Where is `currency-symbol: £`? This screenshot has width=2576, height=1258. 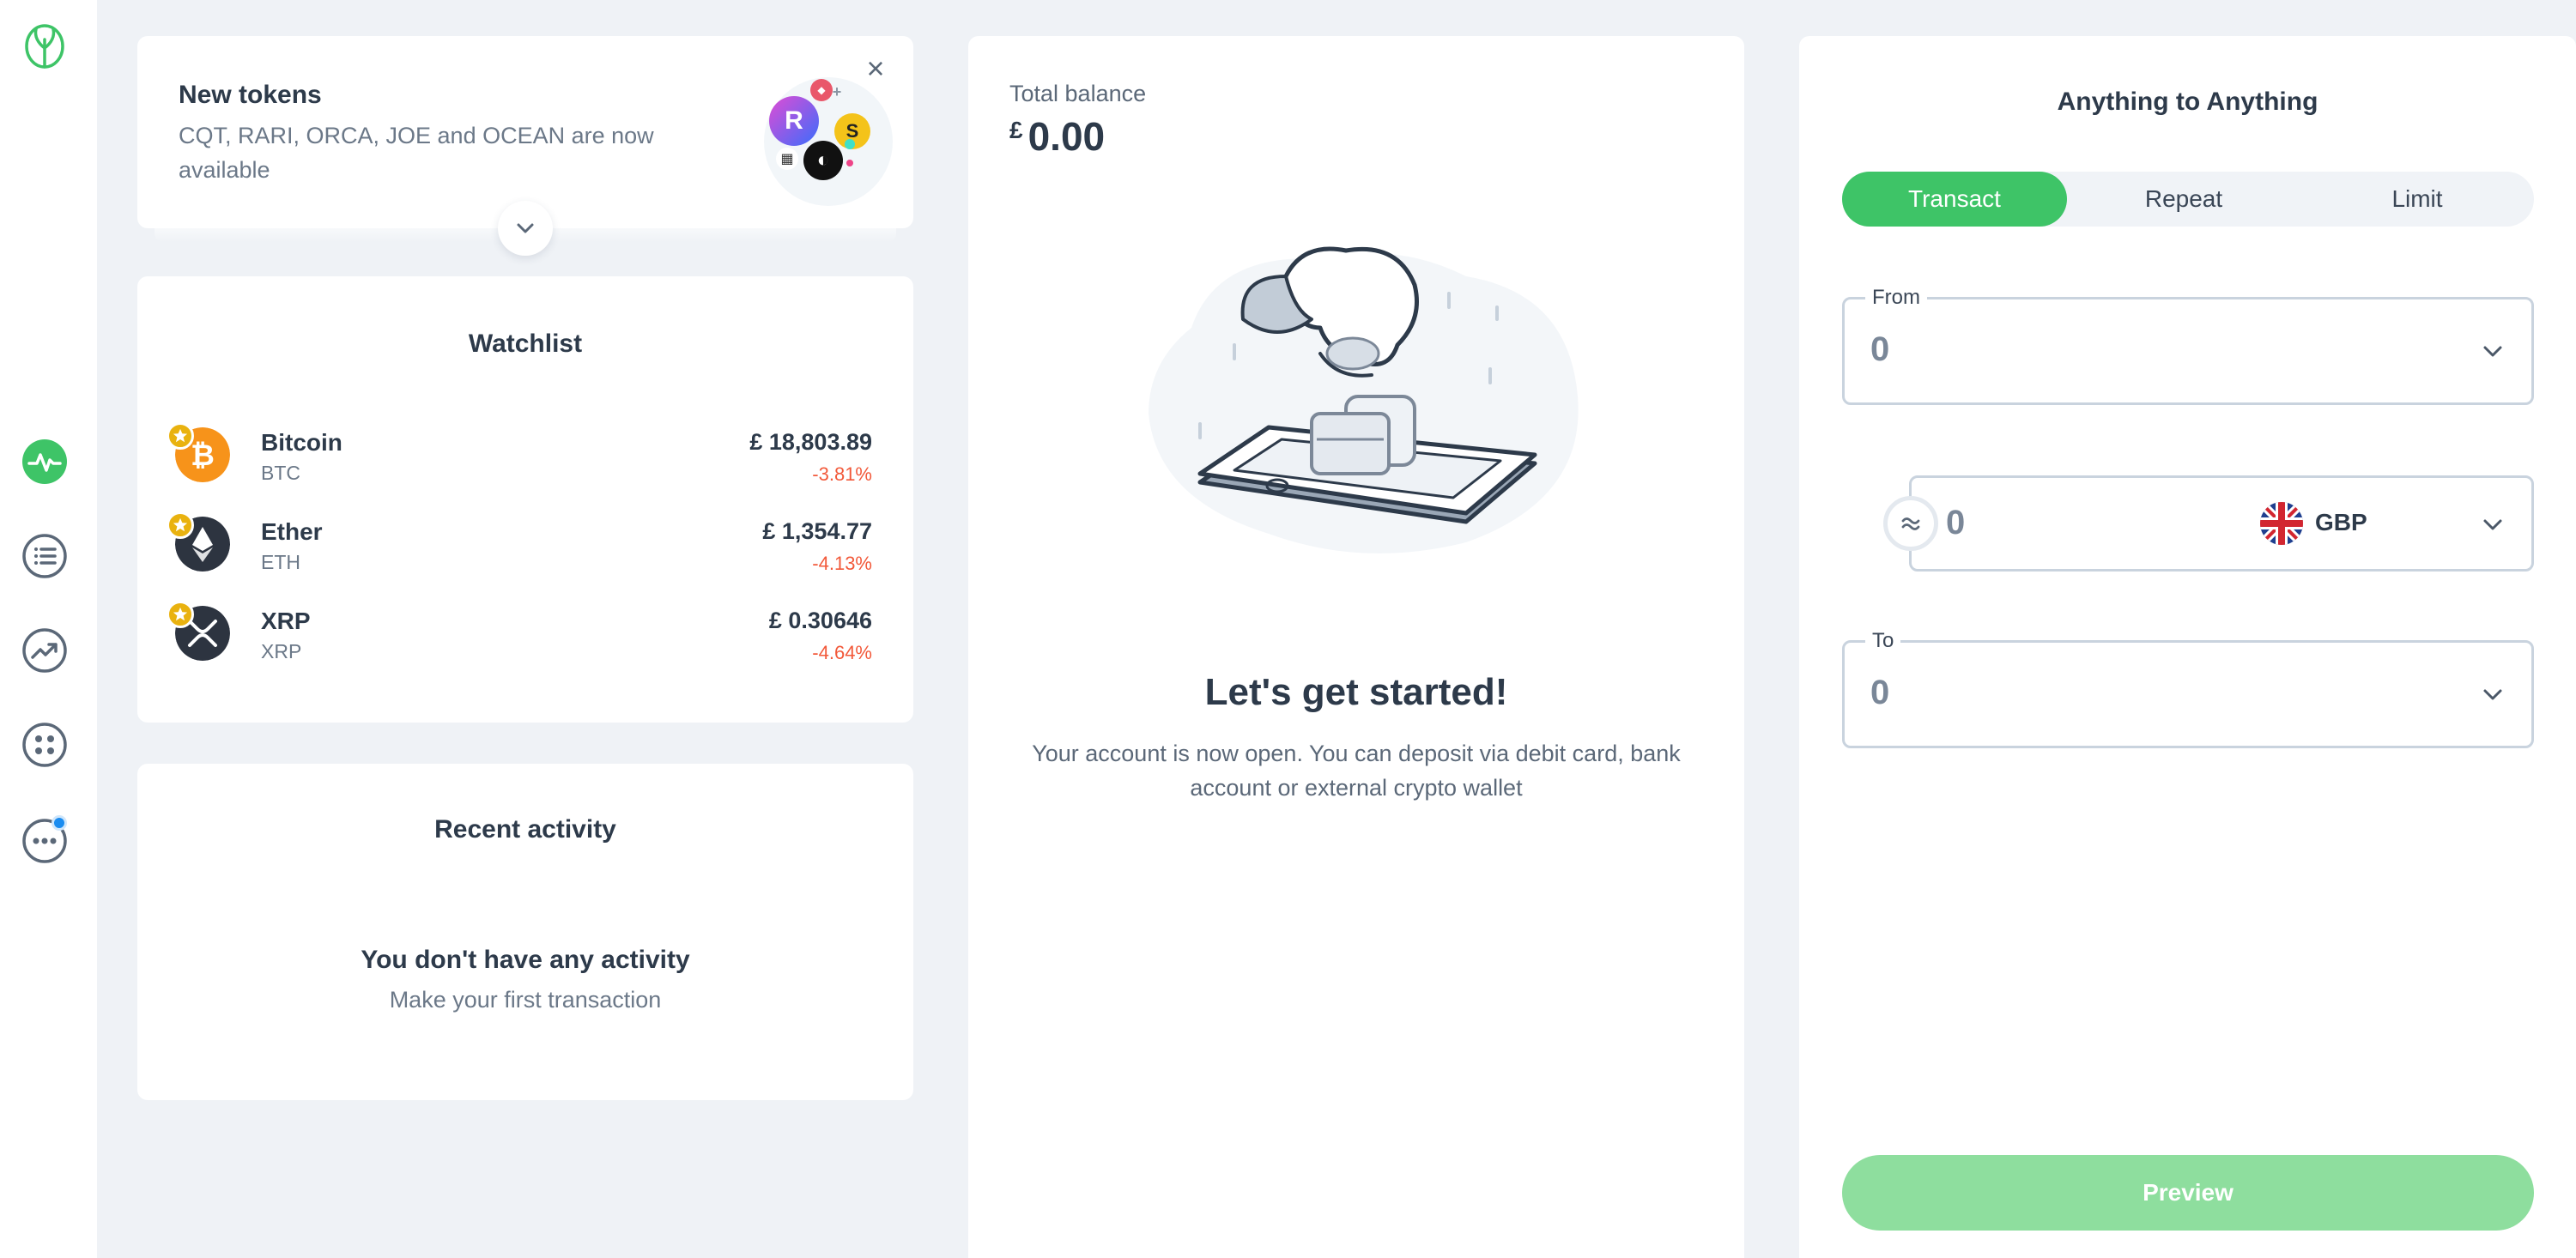
currency-symbol: £ is located at coordinates (1016, 130).